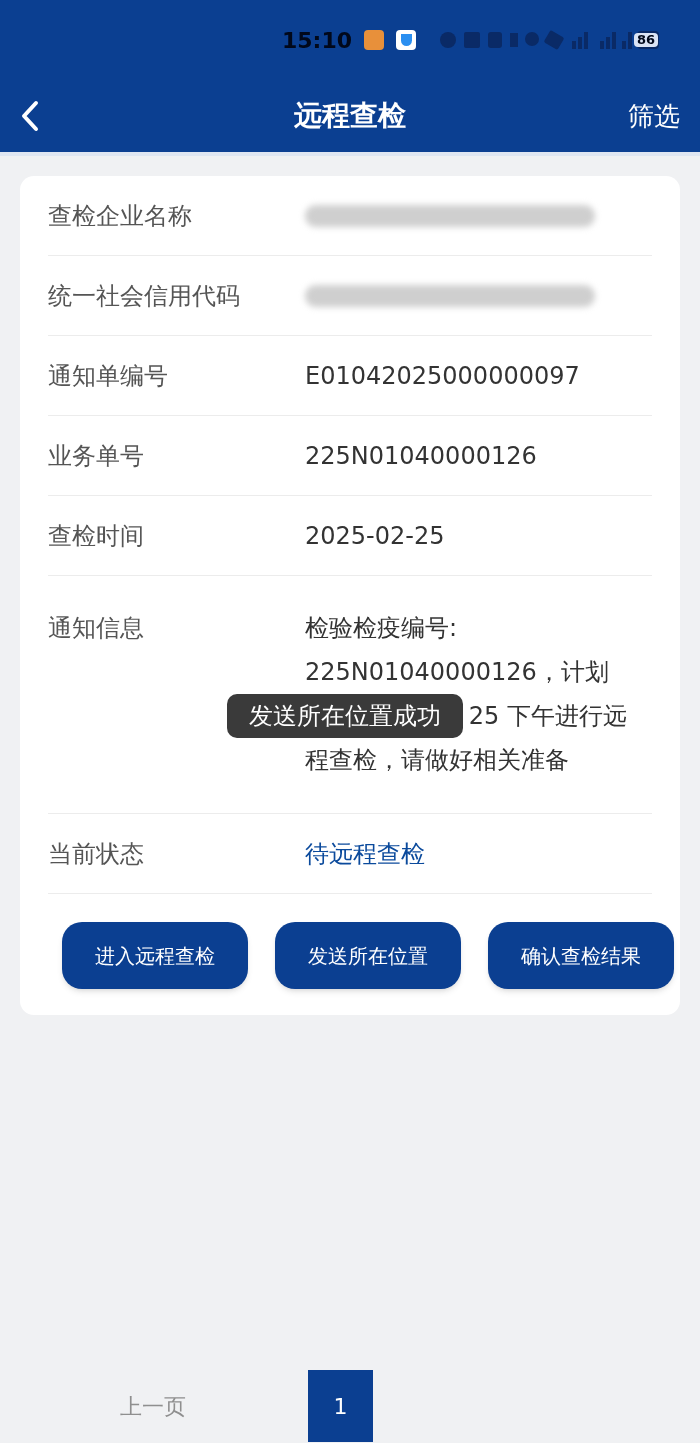 This screenshot has height=1443, width=700. I want to click on field-label: 查检企业名称, so click(120, 216).